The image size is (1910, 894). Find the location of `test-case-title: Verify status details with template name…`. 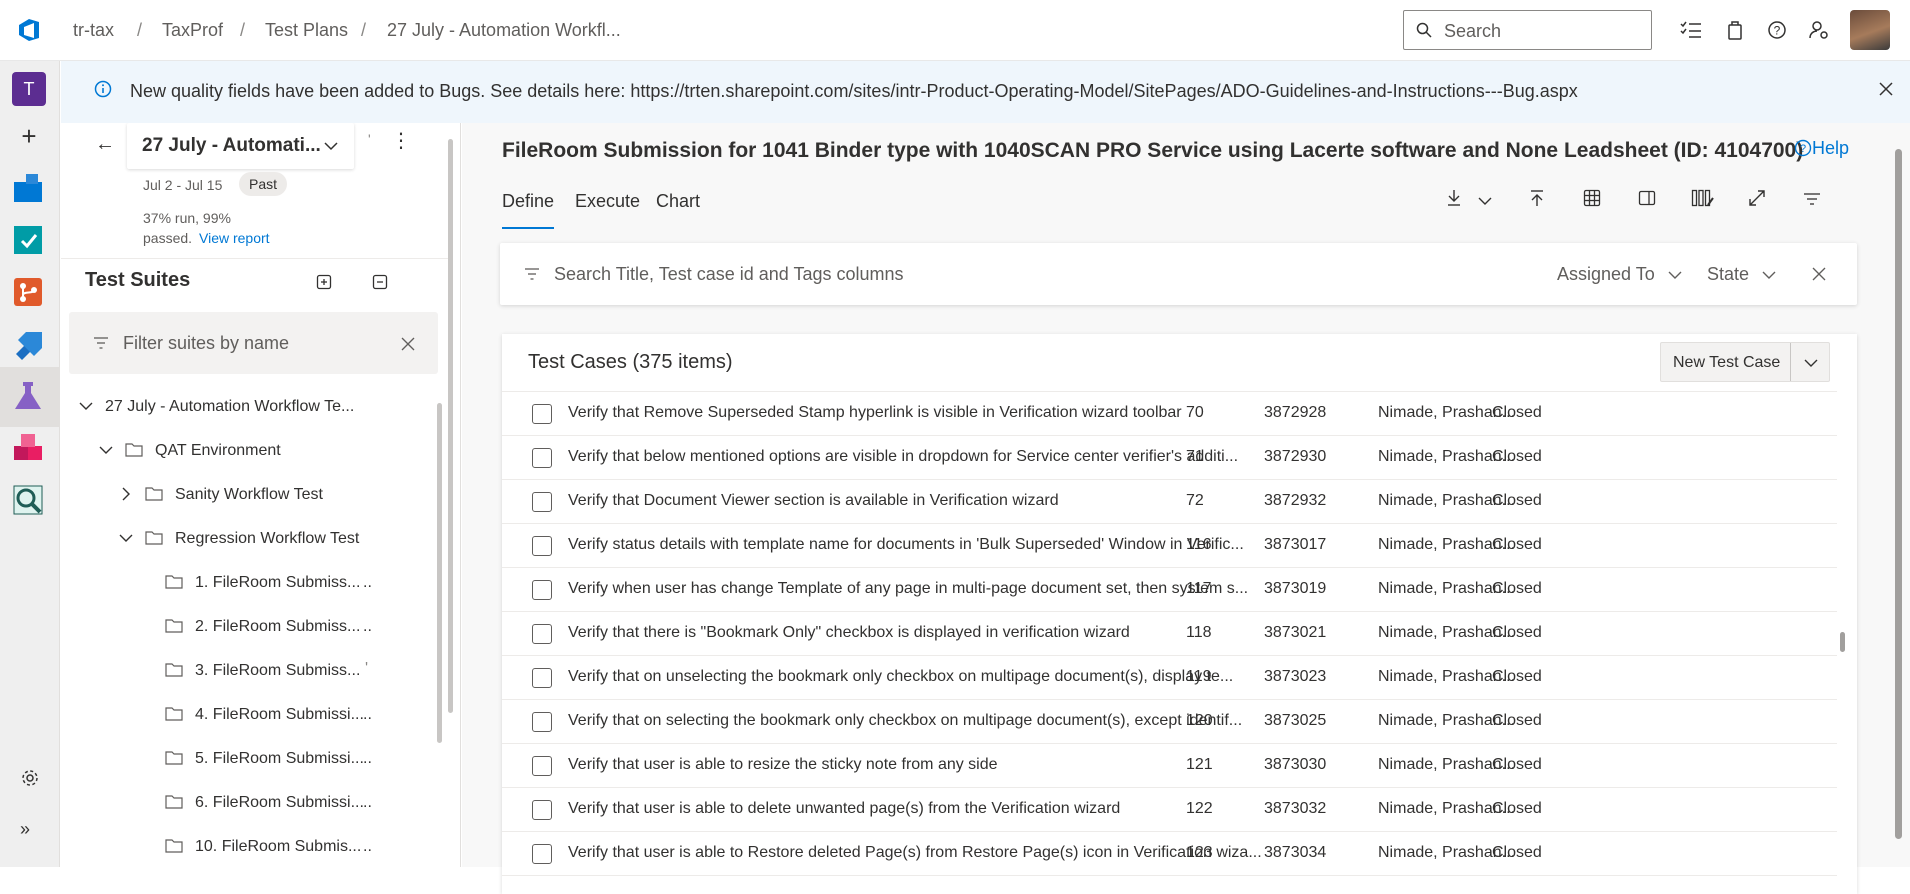

test-case-title: Verify status details with template name… is located at coordinates (918, 545).